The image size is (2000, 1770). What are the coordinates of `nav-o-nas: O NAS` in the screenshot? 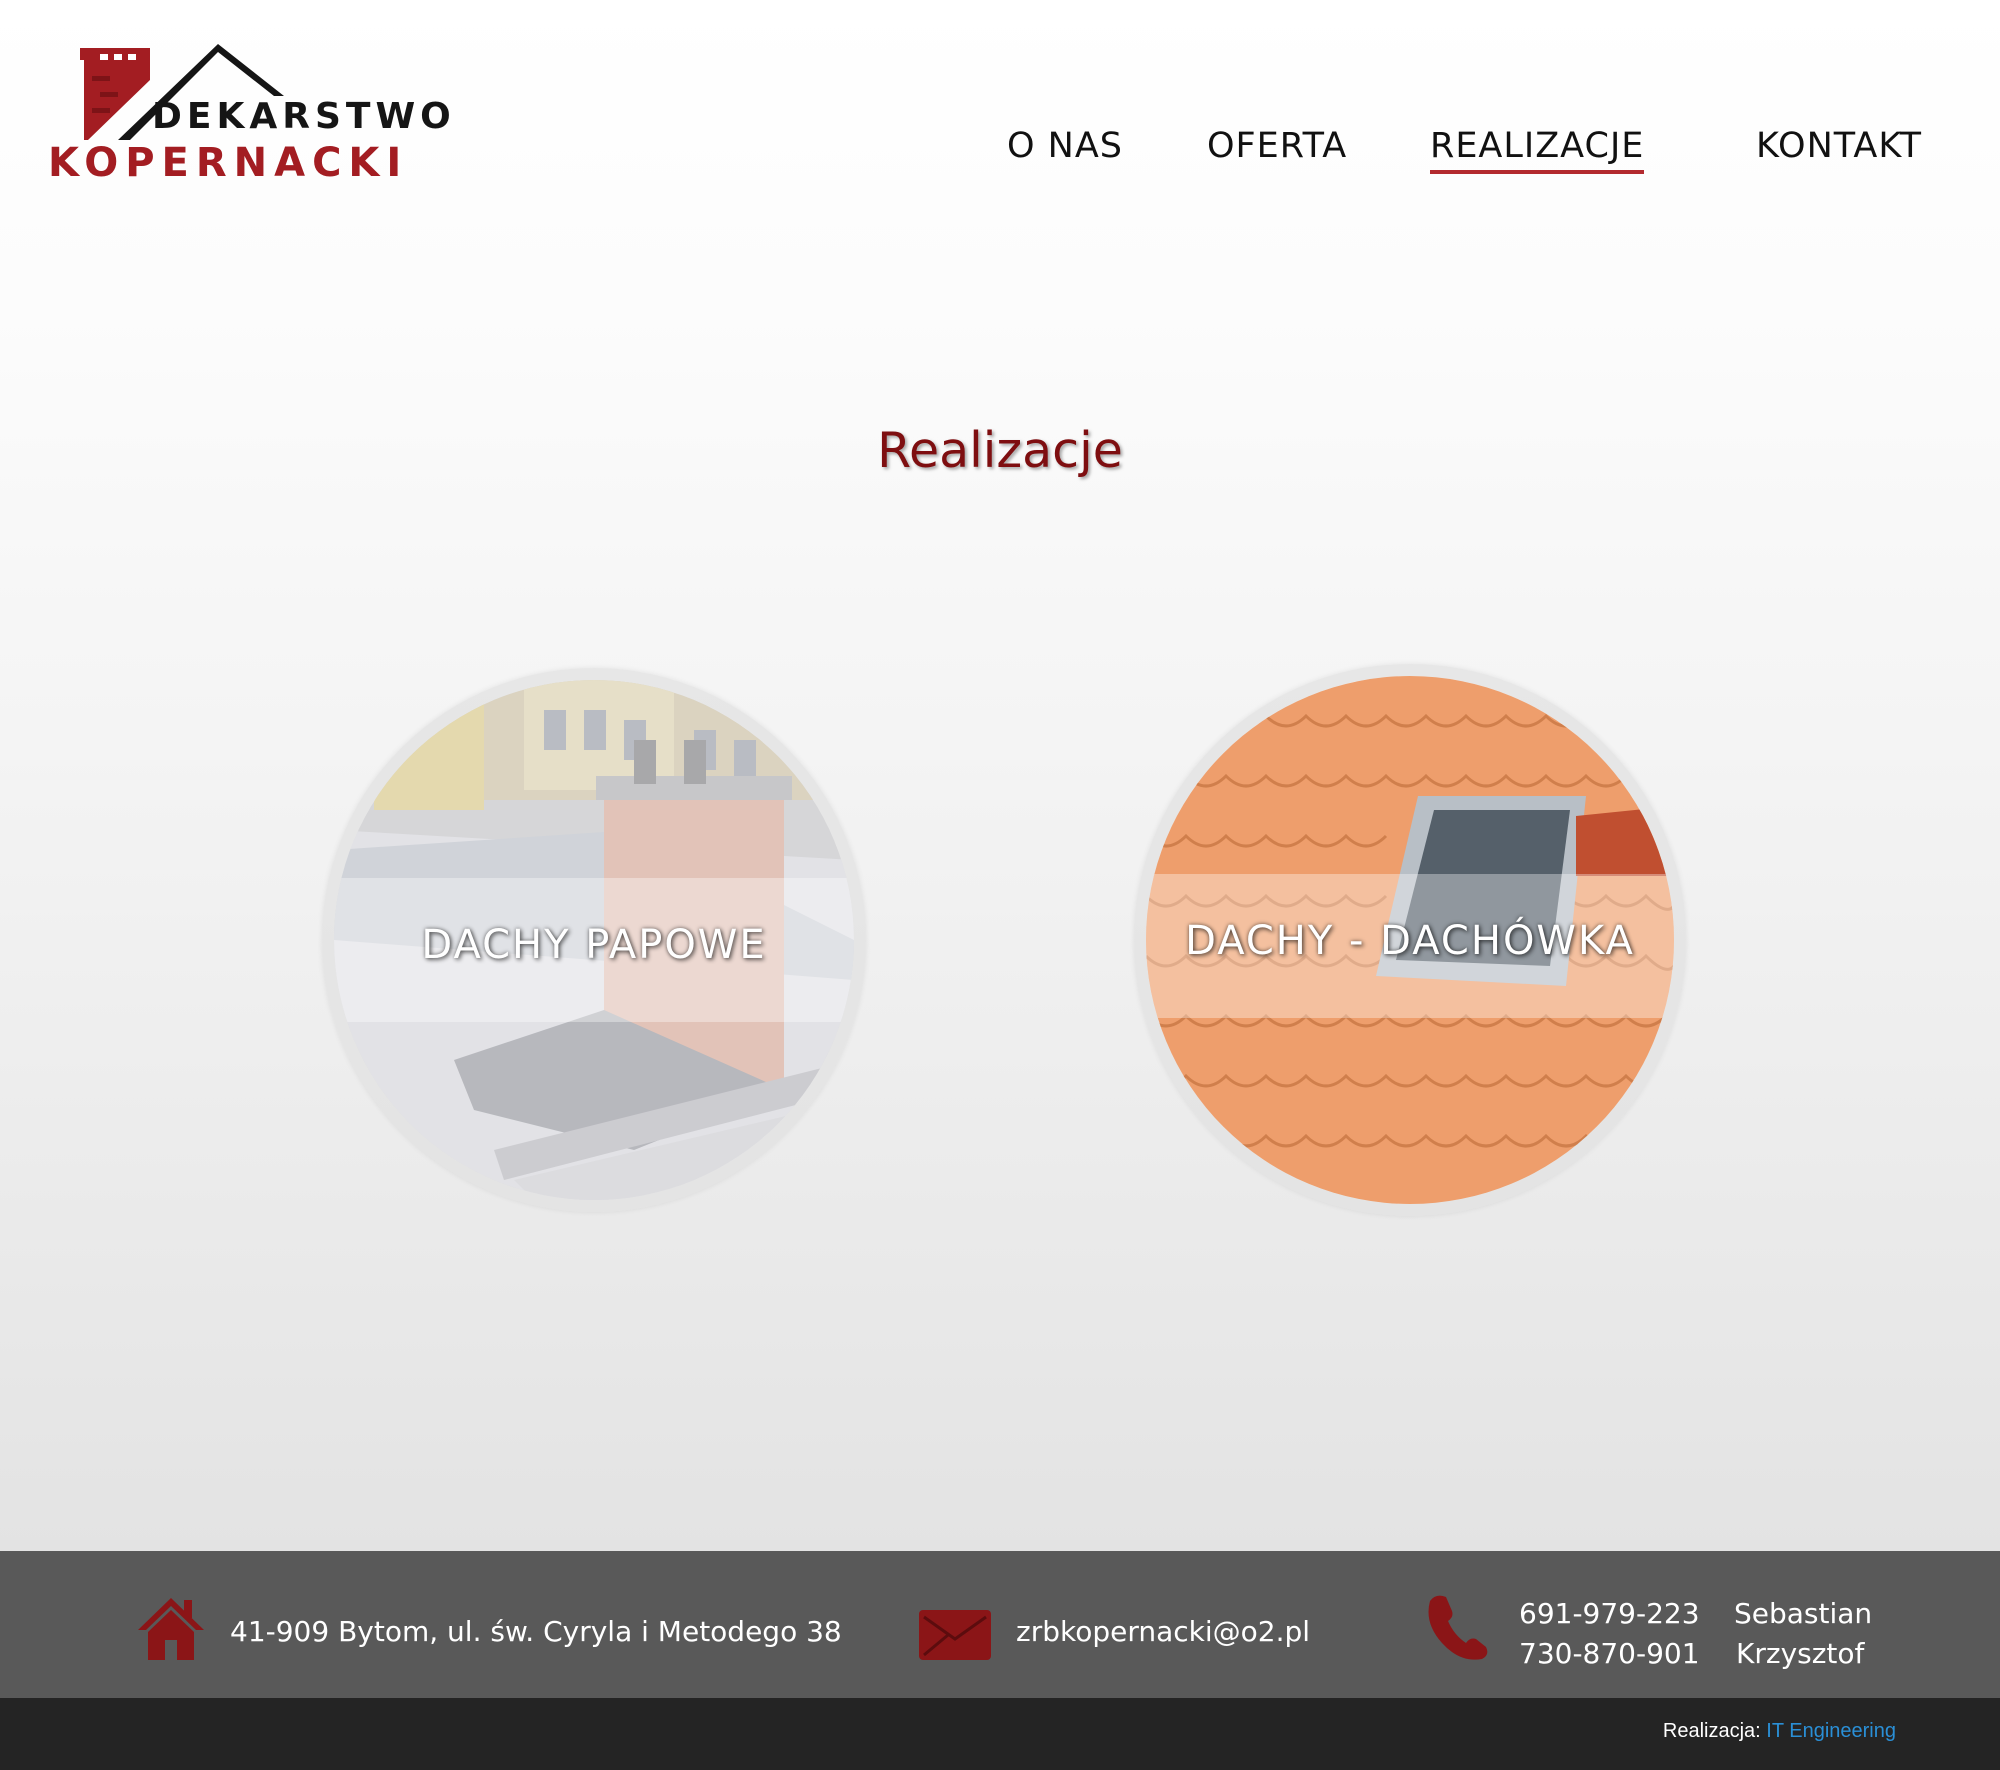 It's located at (1065, 146).